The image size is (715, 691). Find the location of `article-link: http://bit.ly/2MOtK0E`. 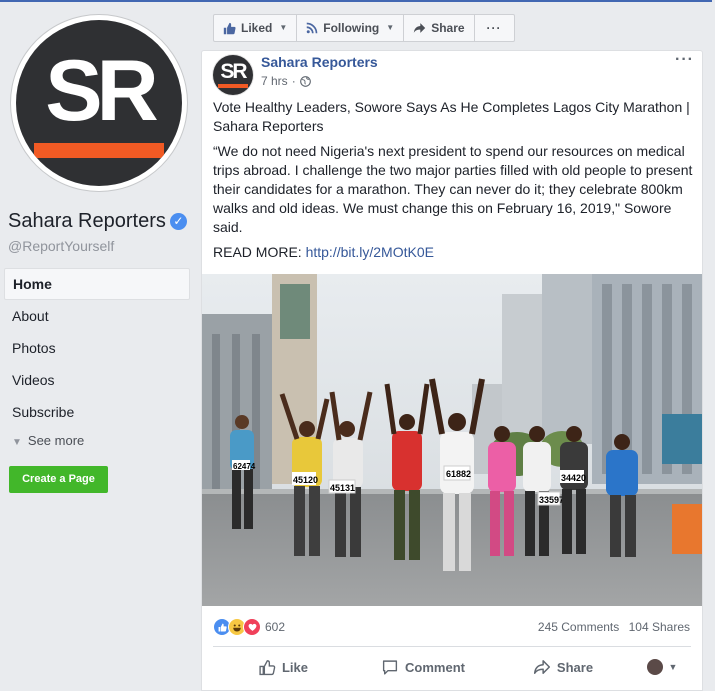

article-link: http://bit.ly/2MOtK0E is located at coordinates (370, 252).